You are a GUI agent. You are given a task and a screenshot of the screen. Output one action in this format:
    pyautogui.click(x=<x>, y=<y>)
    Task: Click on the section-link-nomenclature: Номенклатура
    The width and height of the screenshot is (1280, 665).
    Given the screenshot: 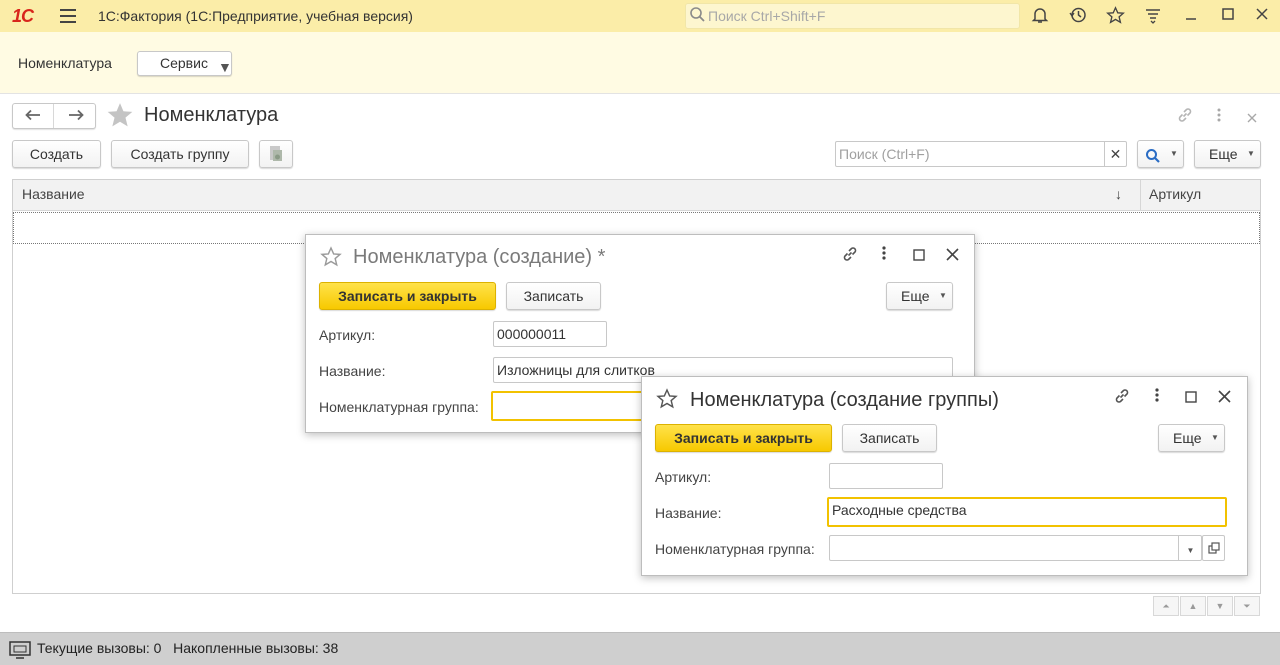 What is the action you would take?
    pyautogui.click(x=65, y=63)
    